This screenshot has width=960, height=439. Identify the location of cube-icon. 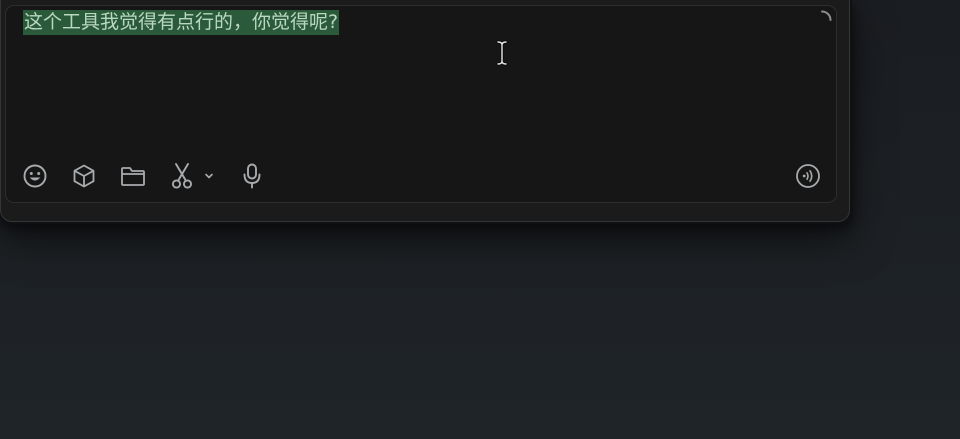
(84, 176).